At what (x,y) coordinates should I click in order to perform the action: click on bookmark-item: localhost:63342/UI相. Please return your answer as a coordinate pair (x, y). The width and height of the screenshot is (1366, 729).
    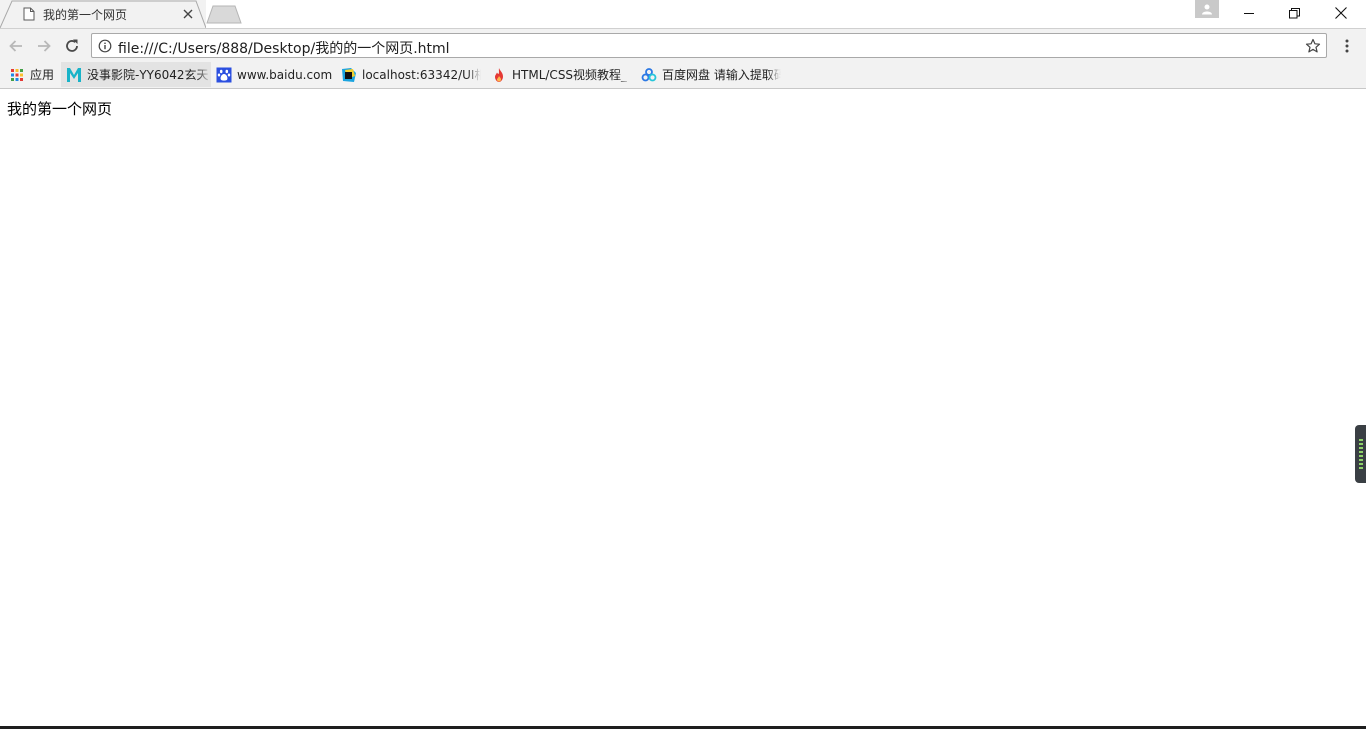
    Looking at the image, I should click on (411, 74).